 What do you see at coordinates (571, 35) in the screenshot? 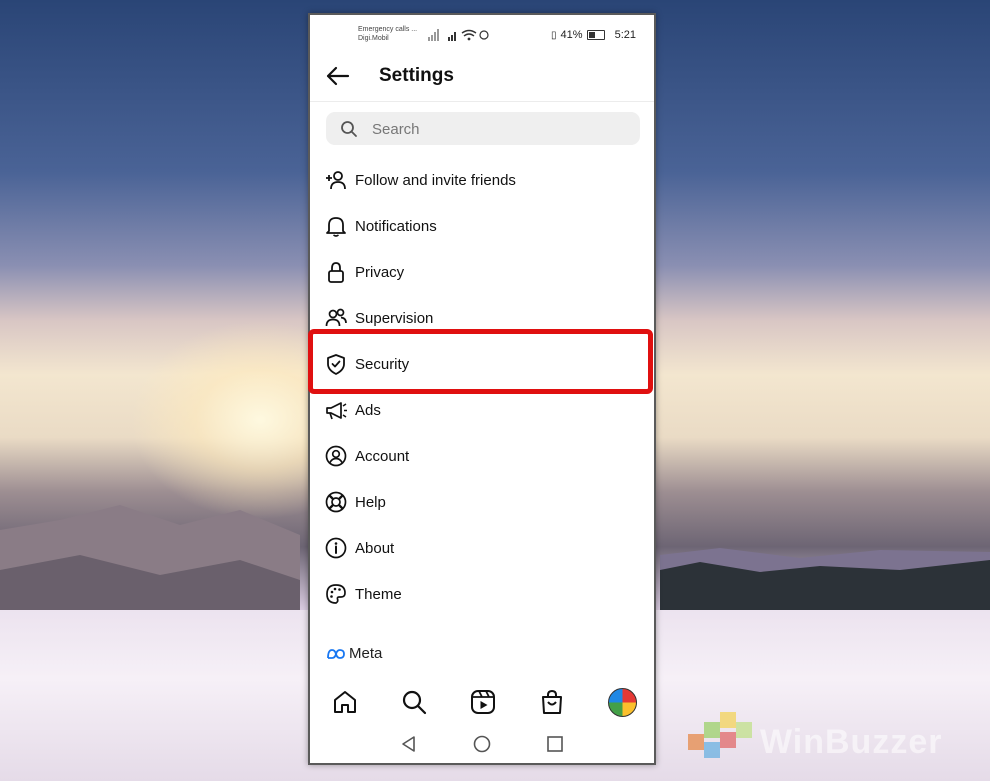
I see `battery-percent: 41%` at bounding box center [571, 35].